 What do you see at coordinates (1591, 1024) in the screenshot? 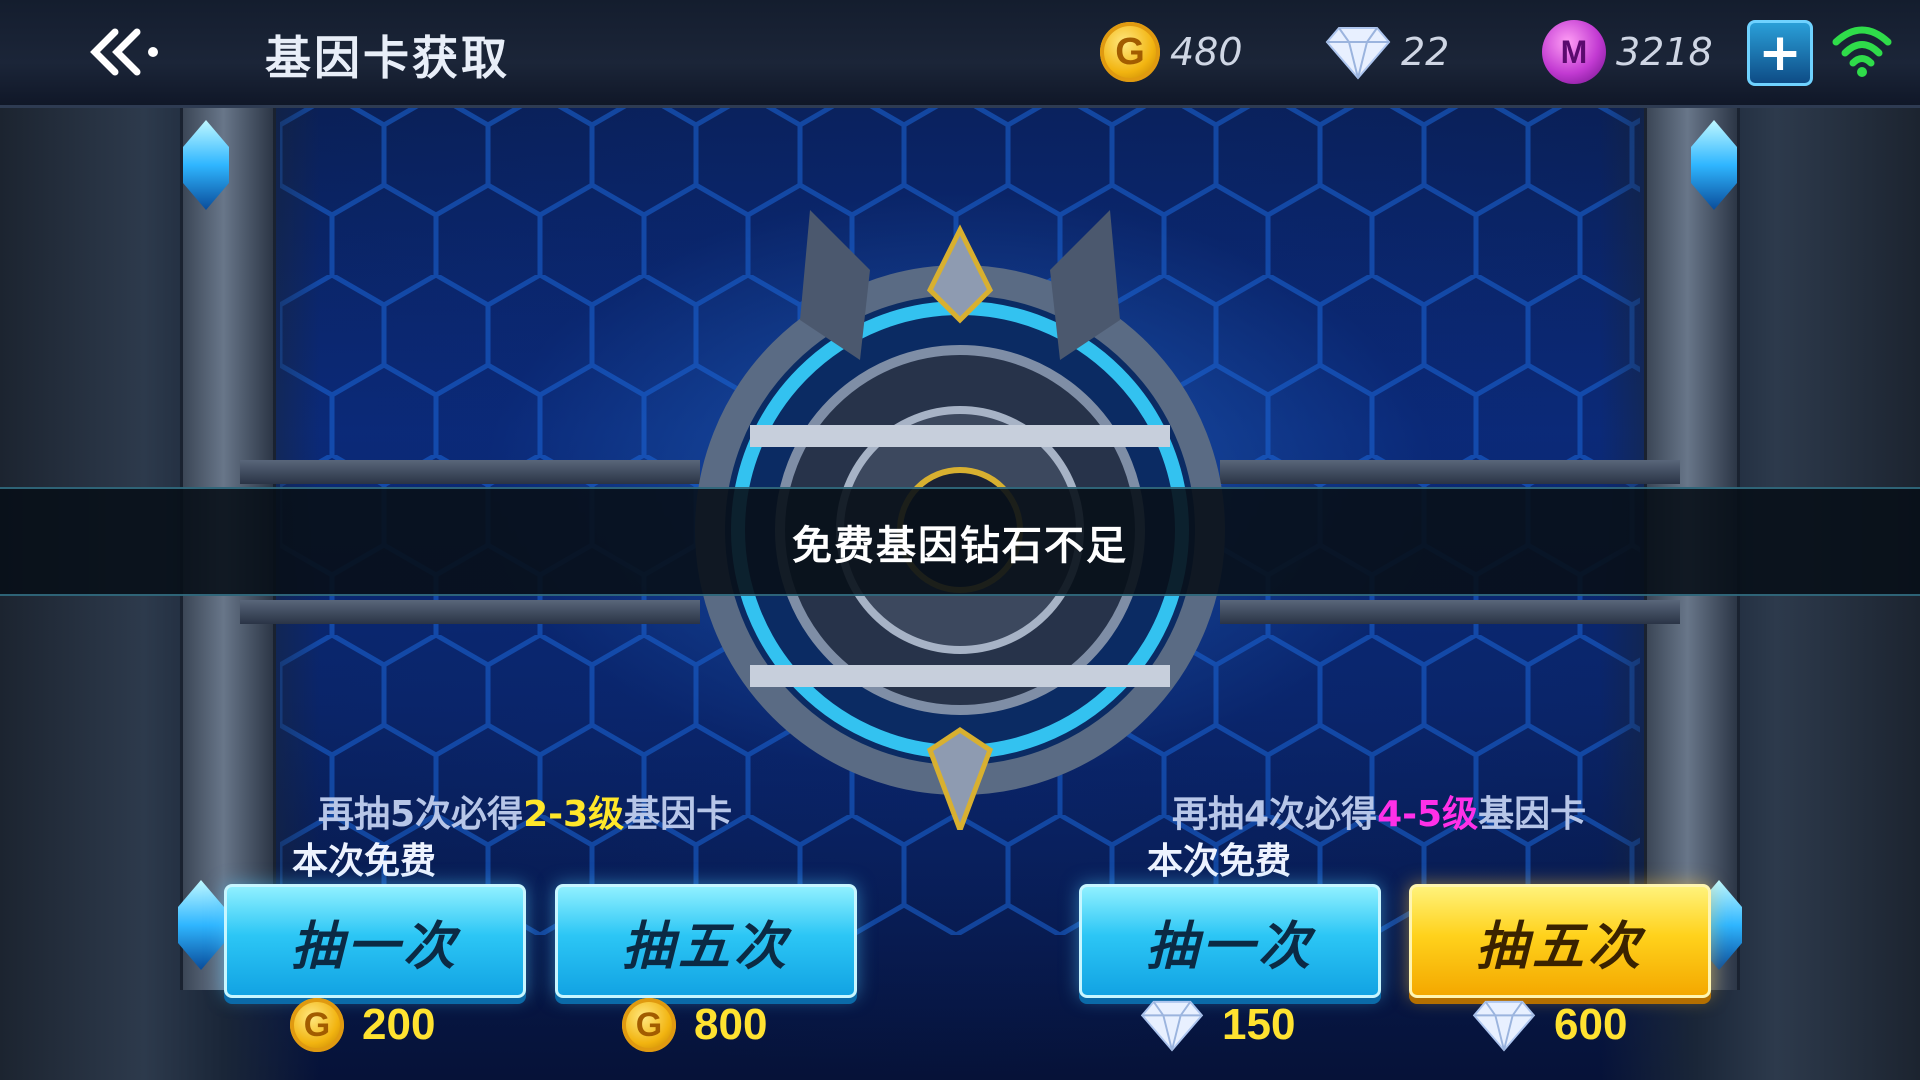
I see `price-value: 600` at bounding box center [1591, 1024].